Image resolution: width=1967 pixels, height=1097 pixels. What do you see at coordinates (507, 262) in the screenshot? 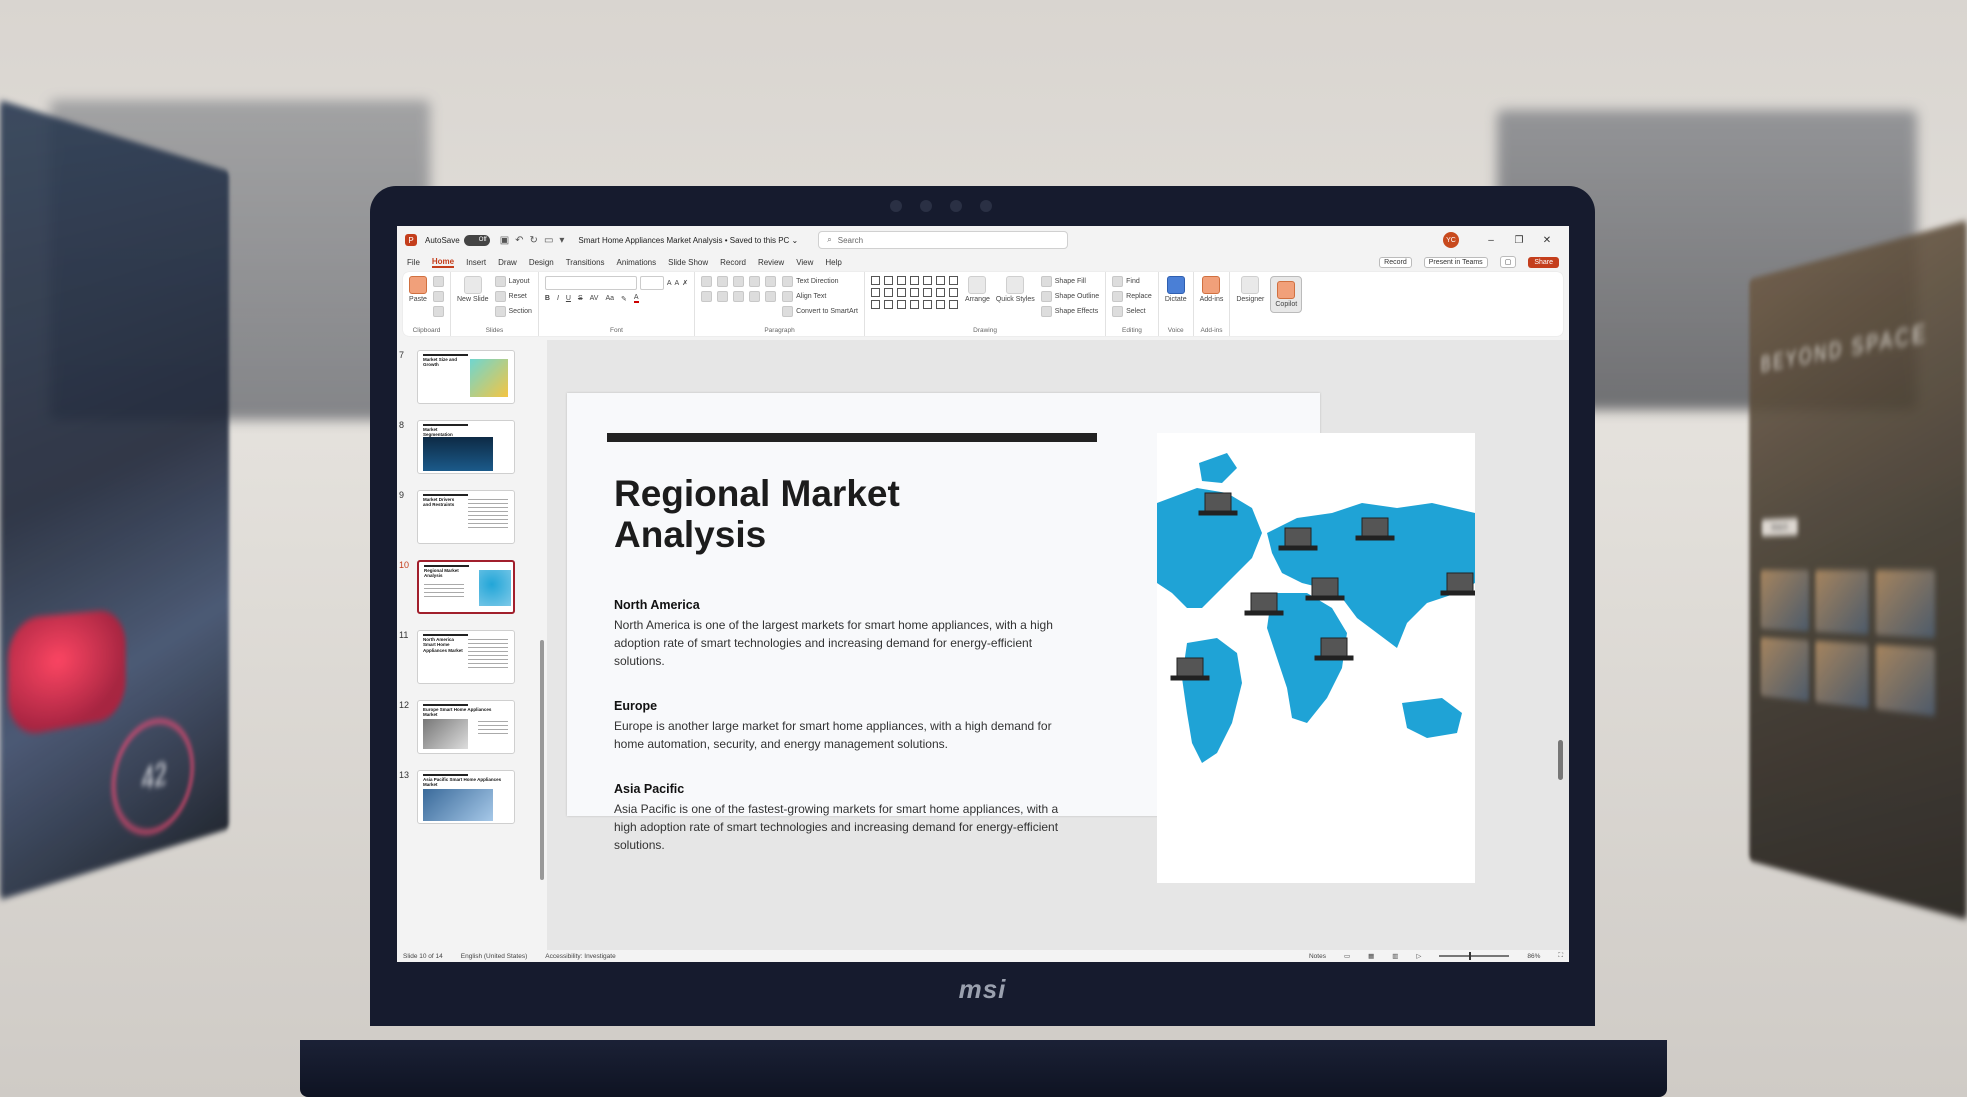
I see `tab-draw: Draw` at bounding box center [507, 262].